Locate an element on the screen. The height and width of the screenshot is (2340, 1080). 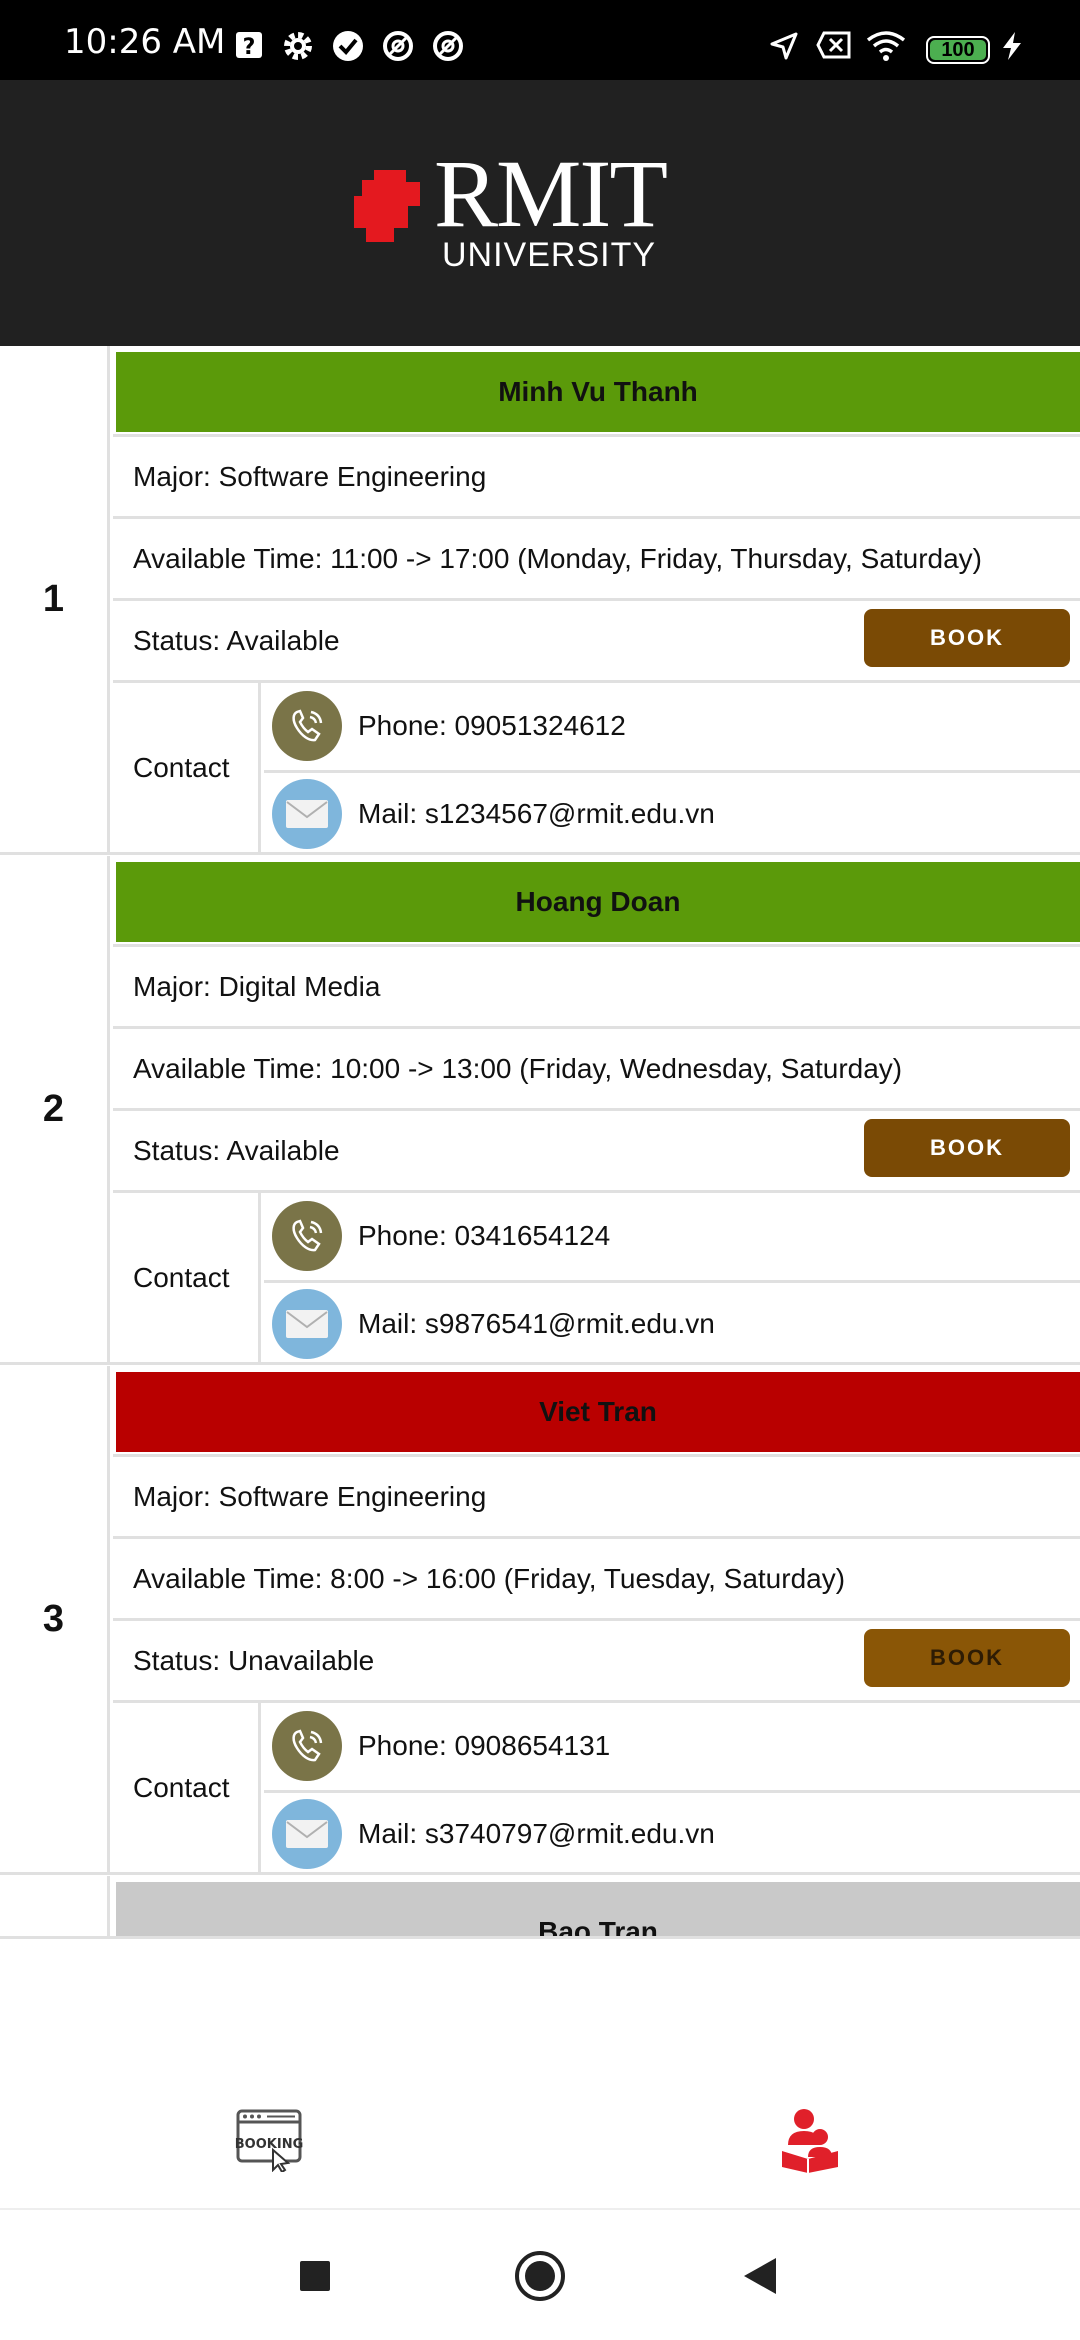
battery-level: 100 is located at coordinates (958, 50).